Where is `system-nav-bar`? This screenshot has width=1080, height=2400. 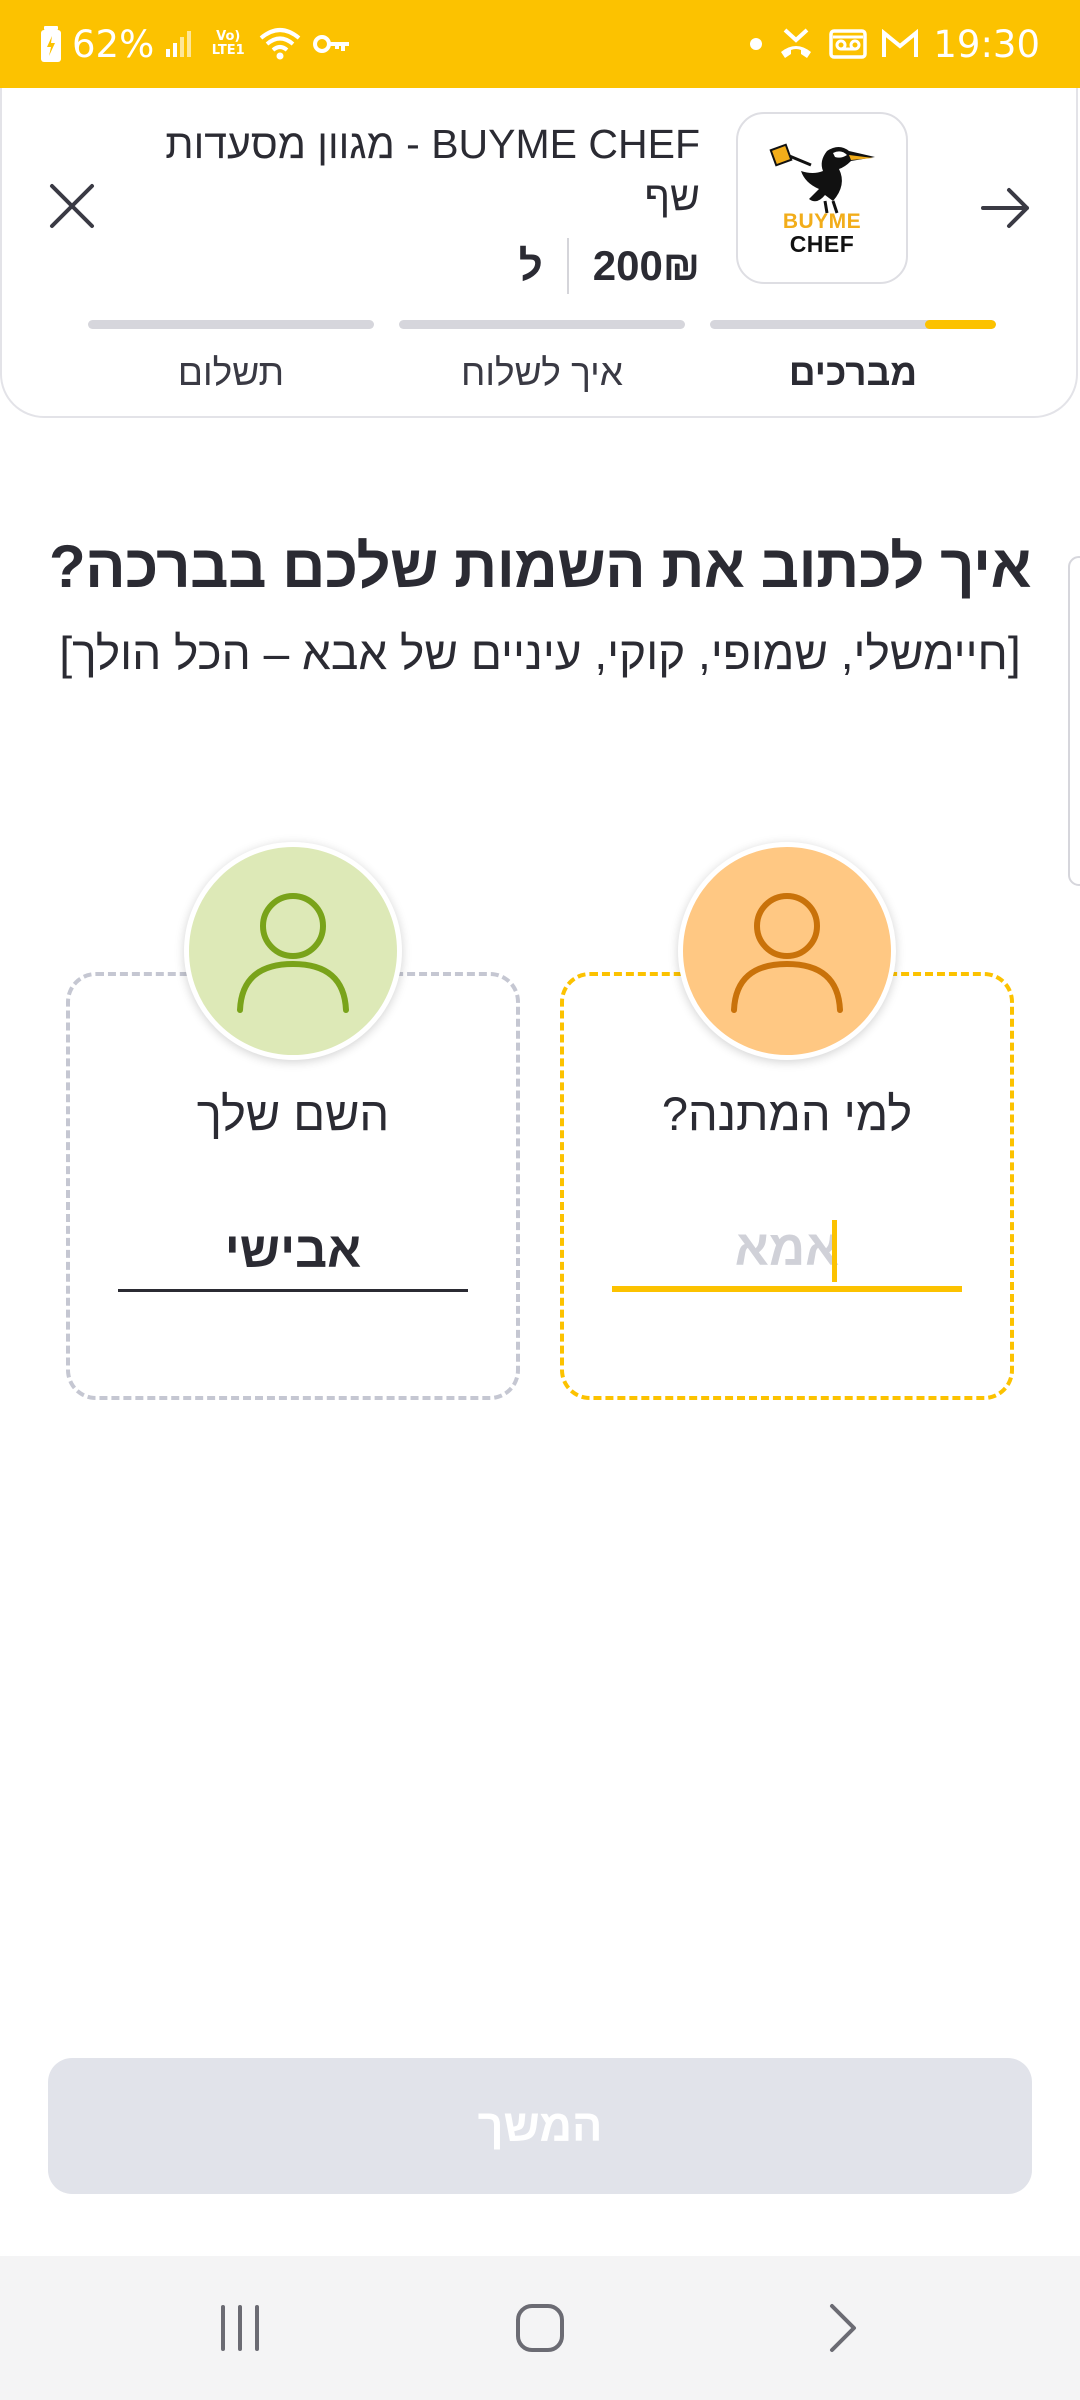
system-nav-bar is located at coordinates (540, 2328).